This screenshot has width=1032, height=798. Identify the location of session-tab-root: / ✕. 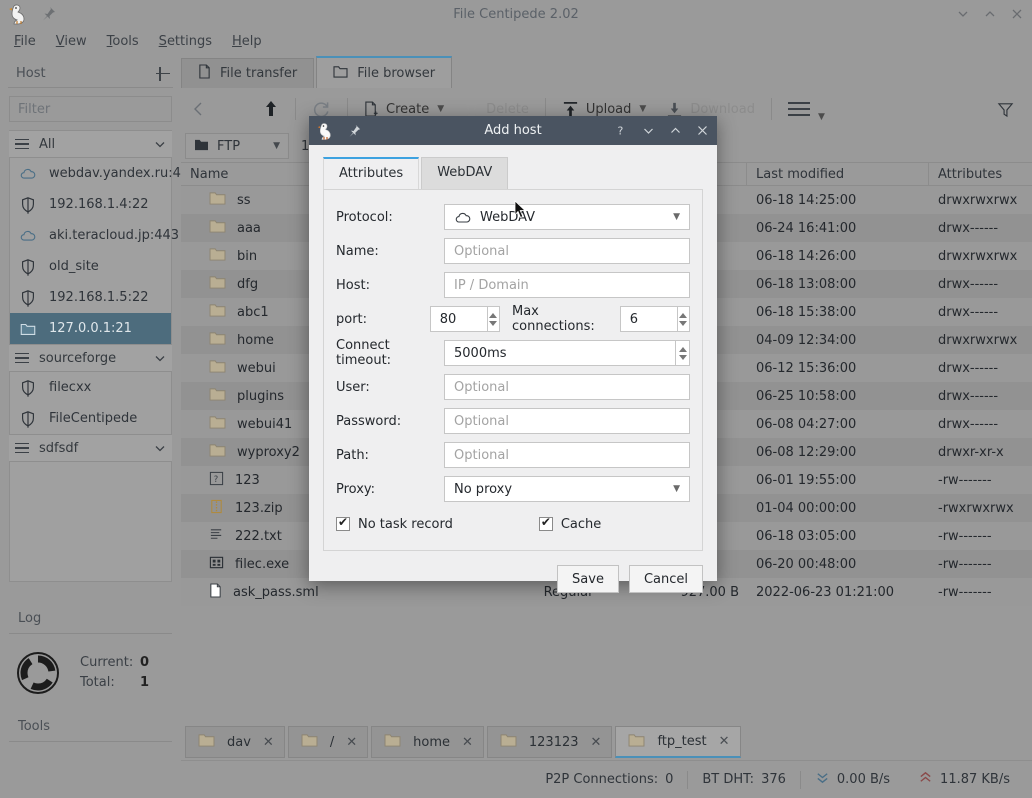
(328, 742).